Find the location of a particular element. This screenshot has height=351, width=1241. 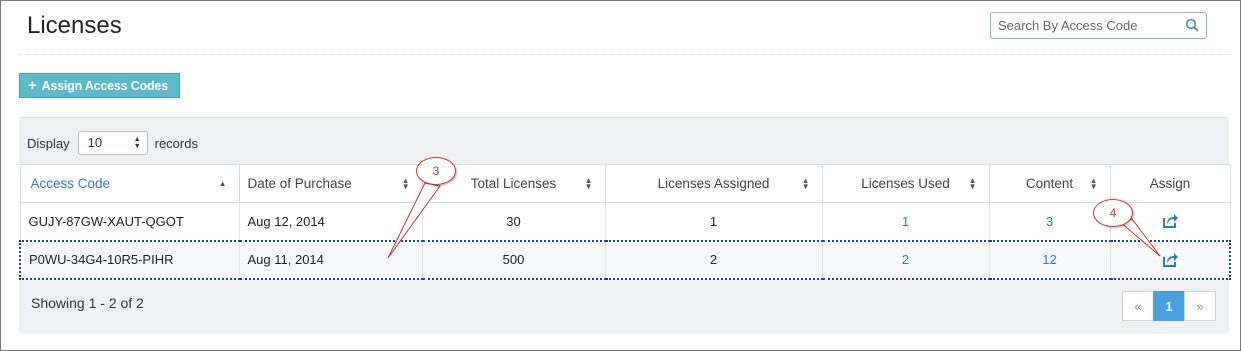

showing-count: Showing 1 - 2 of 2 is located at coordinates (87, 303).